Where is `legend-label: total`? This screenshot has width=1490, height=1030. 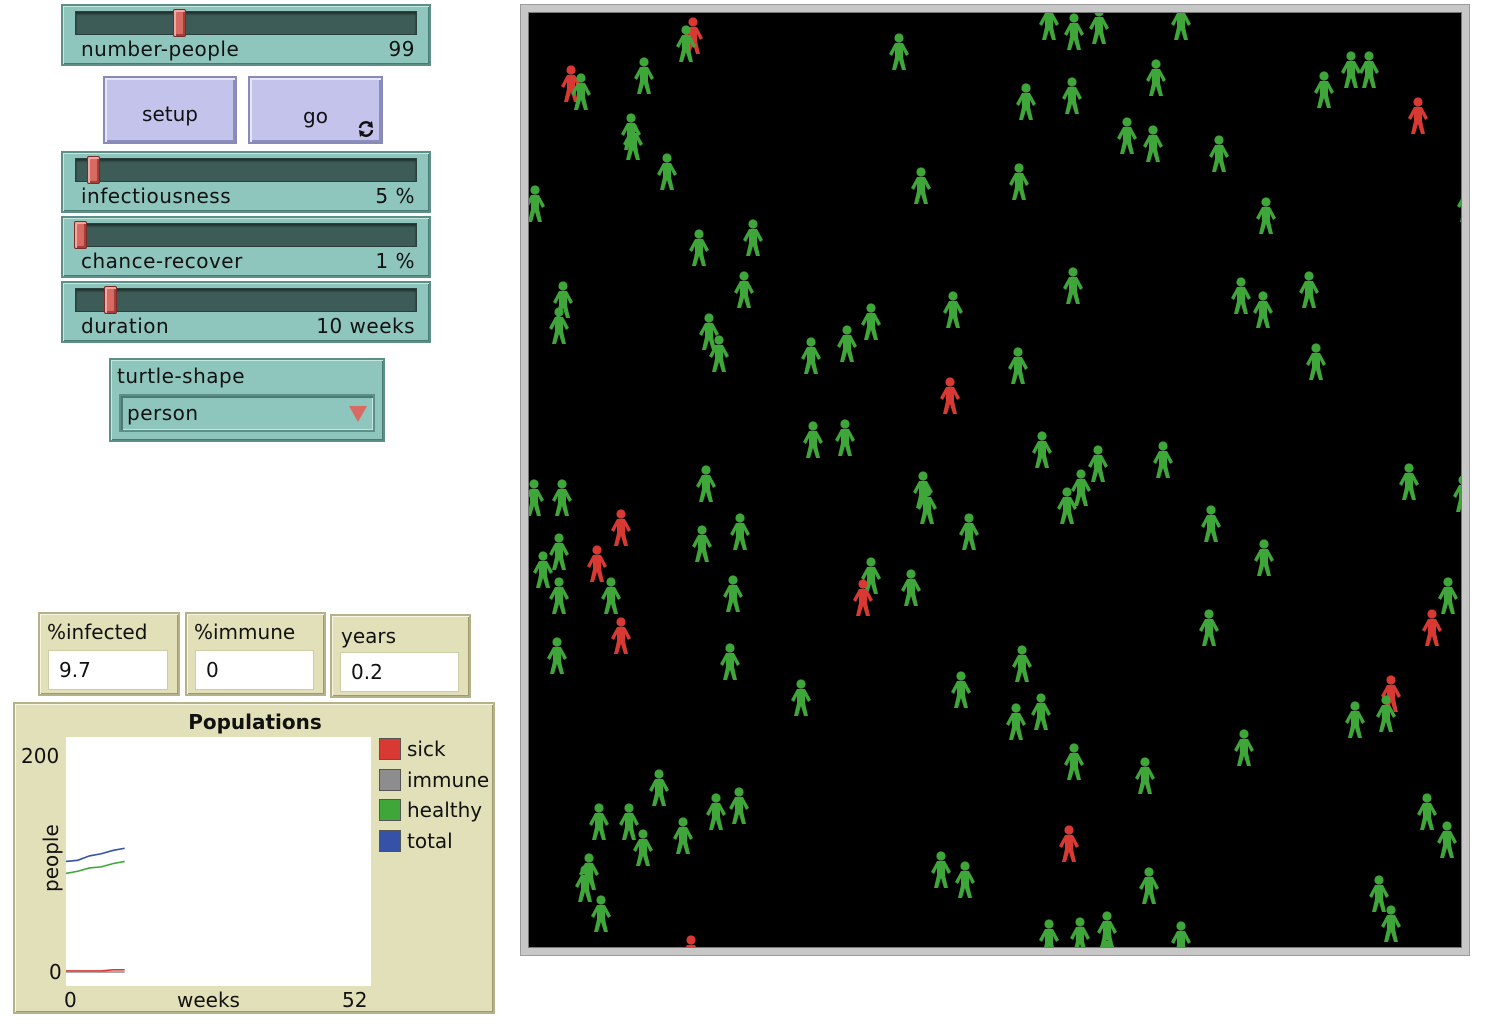 legend-label: total is located at coordinates (430, 841).